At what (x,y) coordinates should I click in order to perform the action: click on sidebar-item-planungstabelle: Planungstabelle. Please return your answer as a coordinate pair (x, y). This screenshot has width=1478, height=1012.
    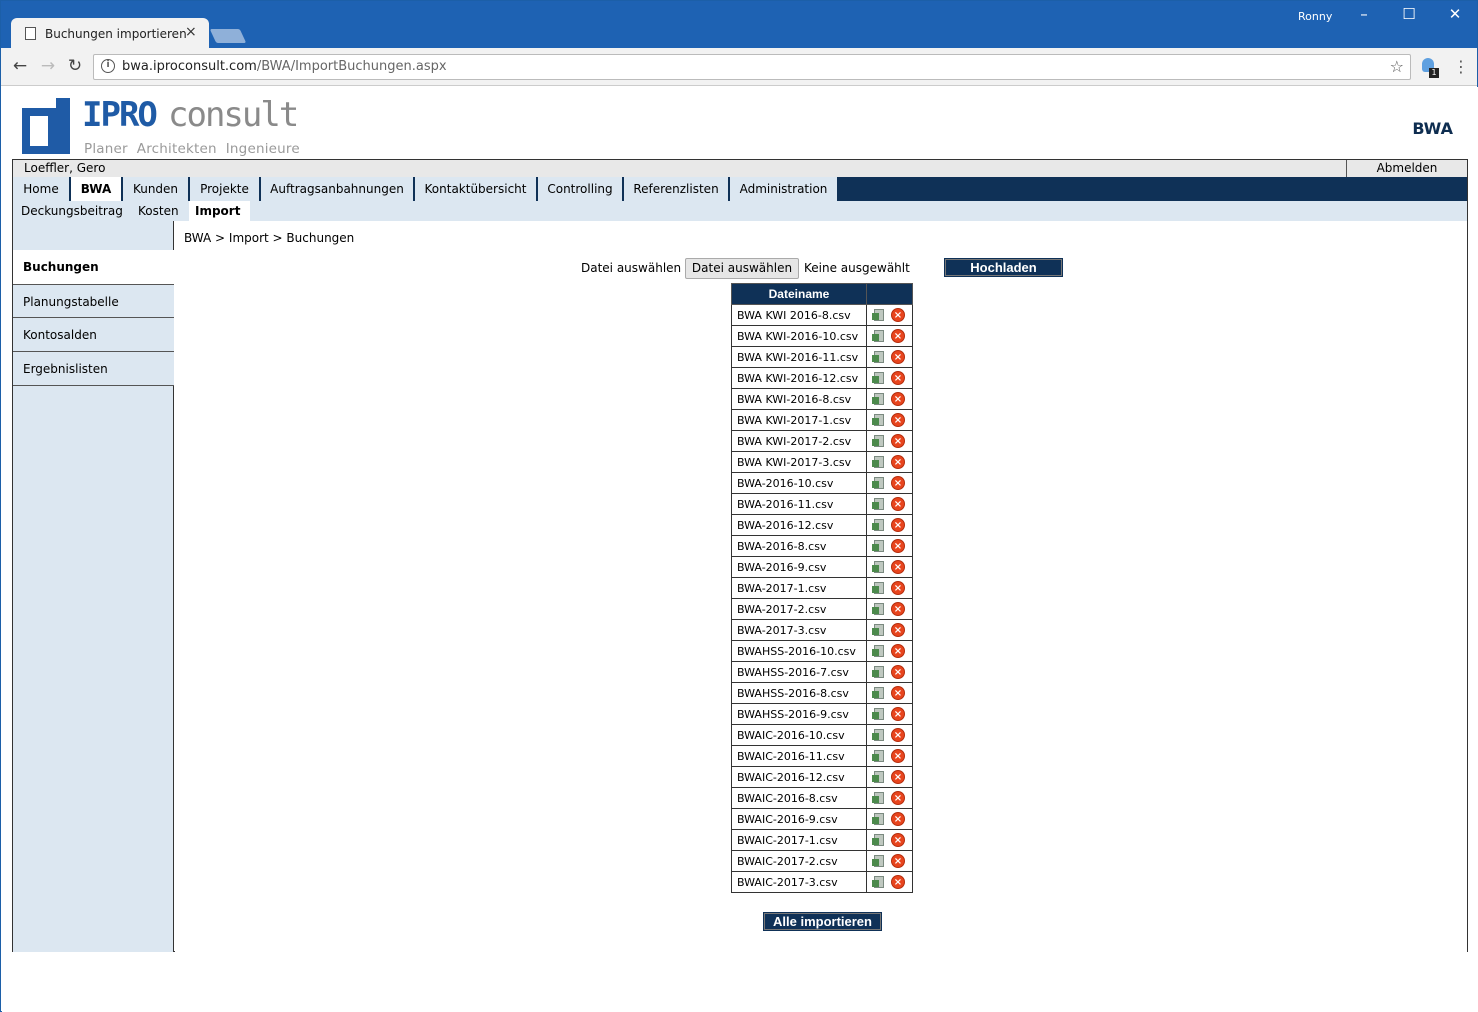
    Looking at the image, I should click on (93, 301).